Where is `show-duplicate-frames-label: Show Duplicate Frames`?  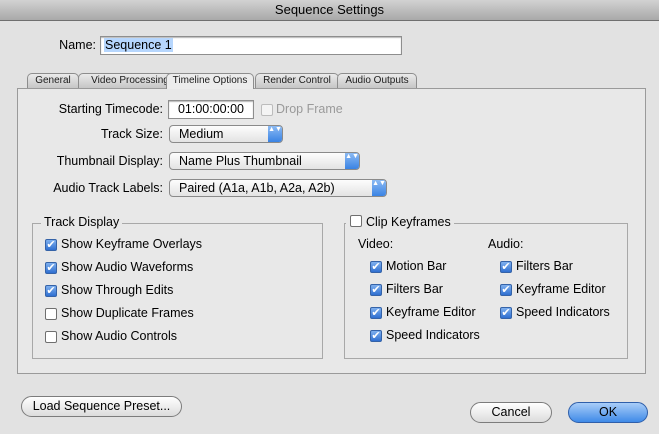
show-duplicate-frames-label: Show Duplicate Frames is located at coordinates (127, 313).